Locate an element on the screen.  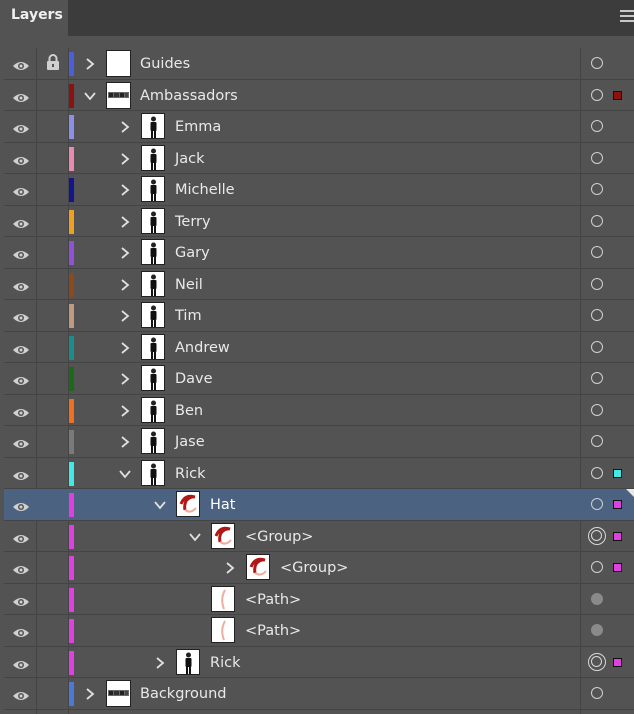
layer-row-emma: Emma is located at coordinates (319, 127).